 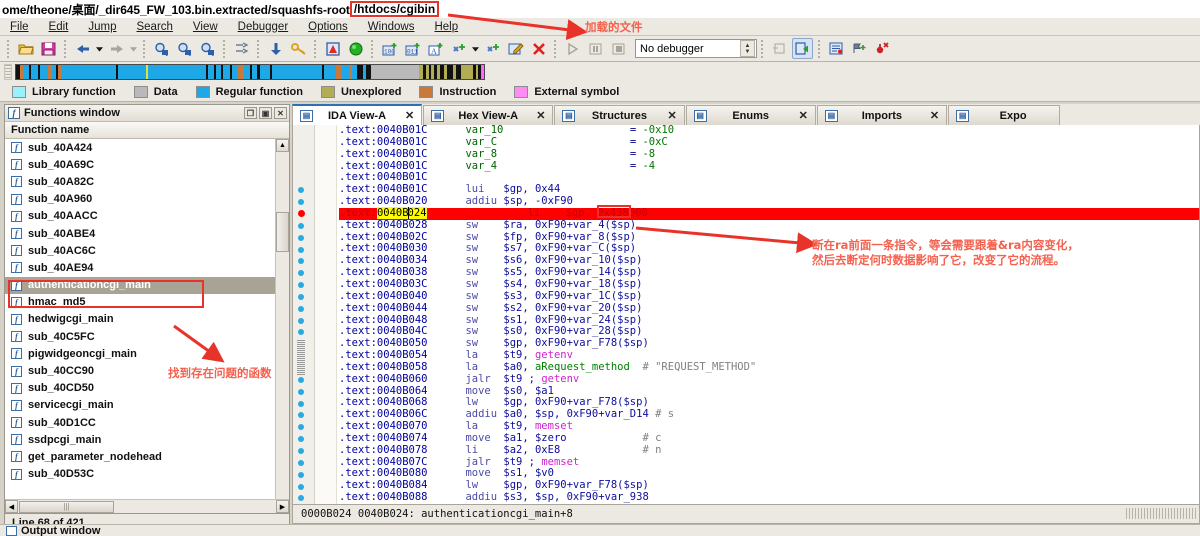 I want to click on function-list-item: f sub_40AE94, so click(x=140, y=267).